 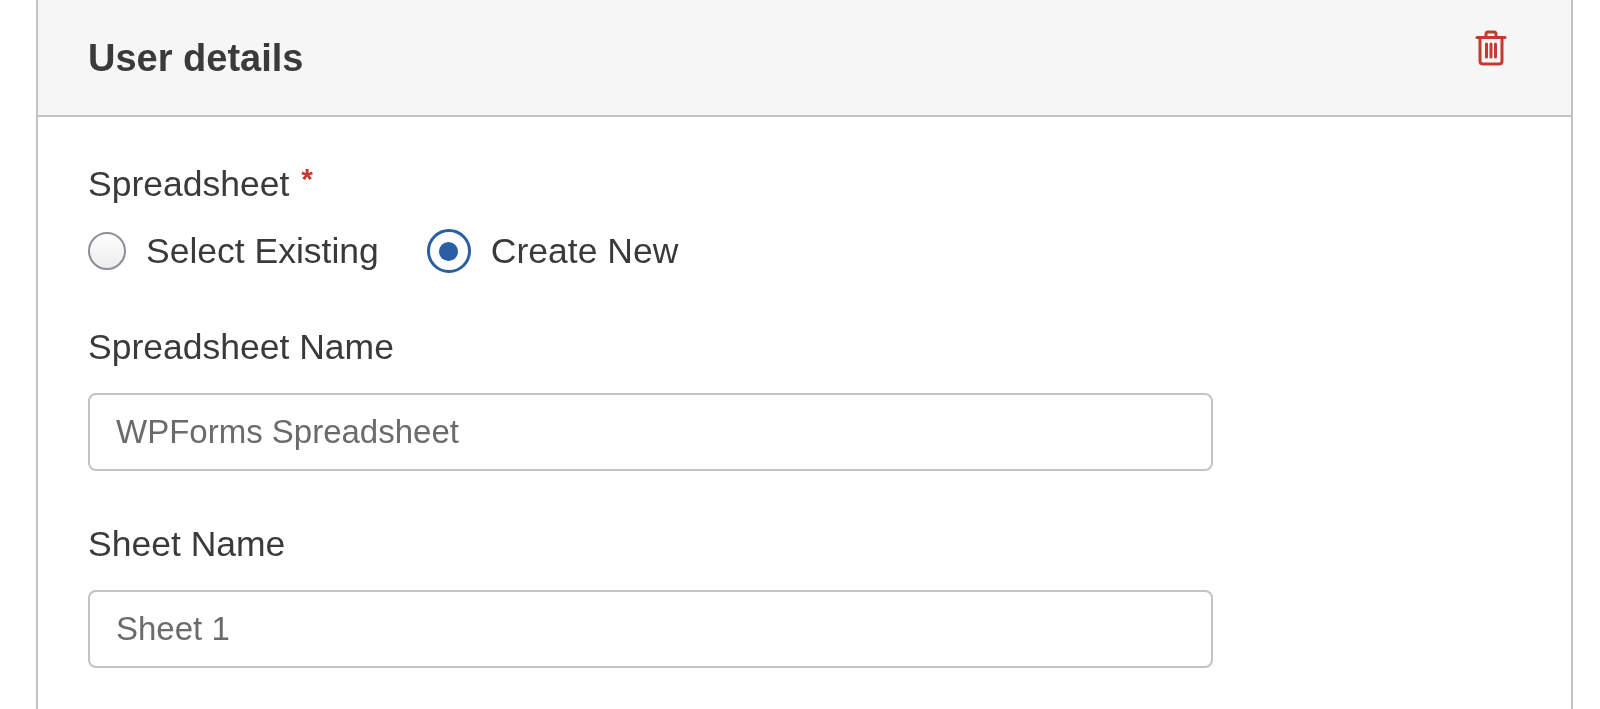 I want to click on radio-label: Create New, so click(x=584, y=251).